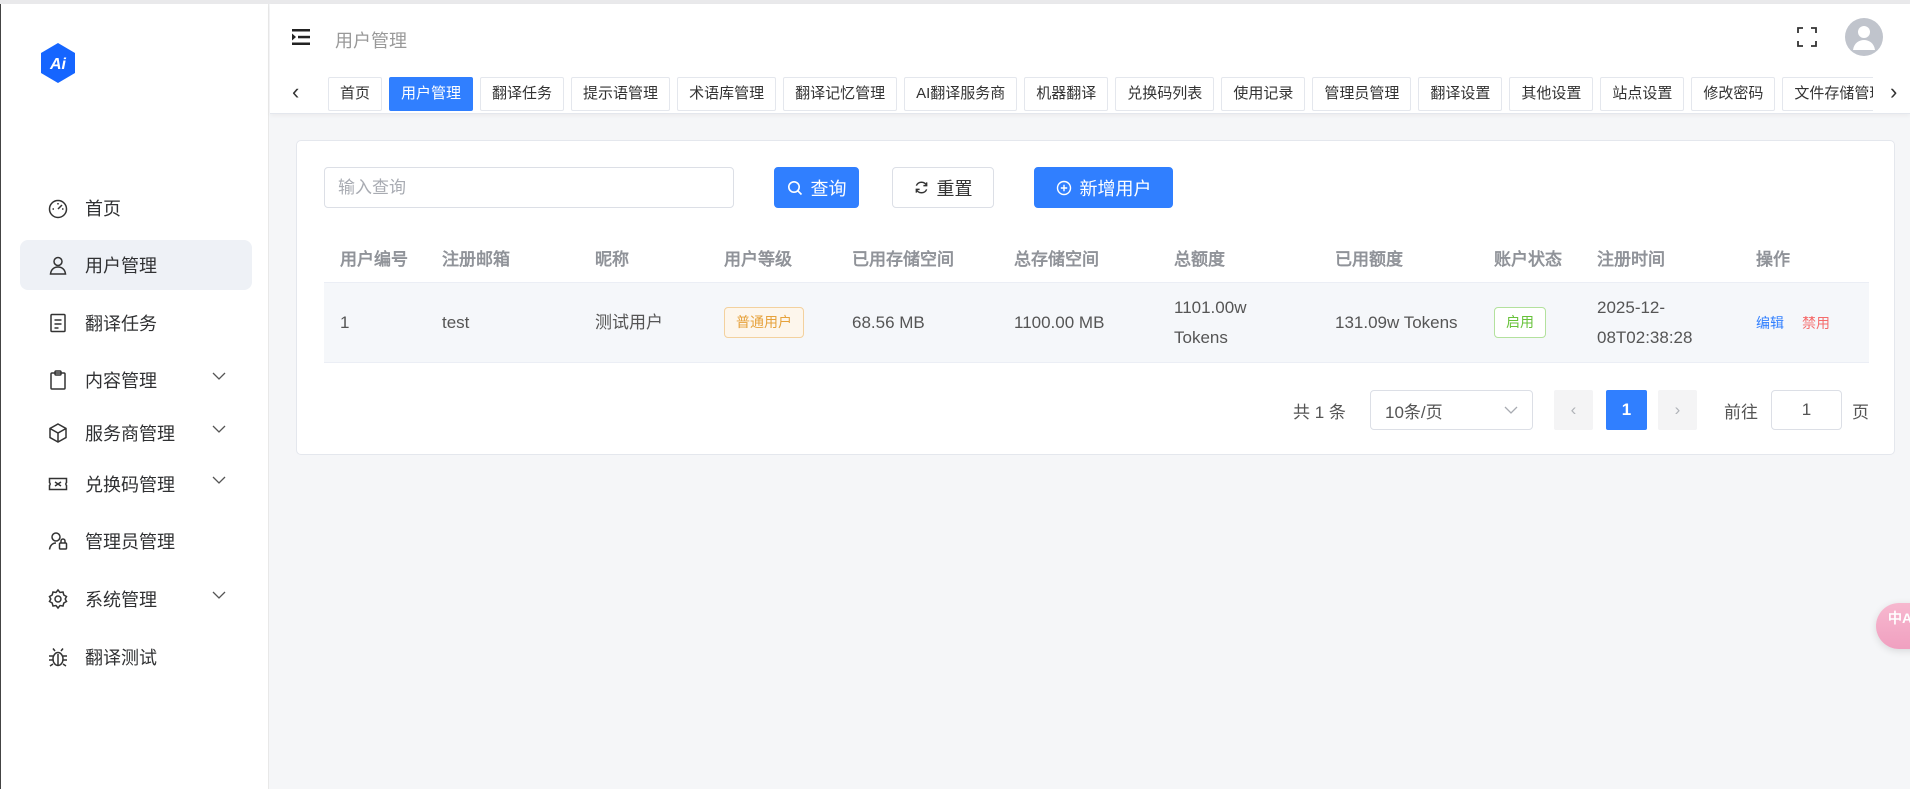  What do you see at coordinates (1210, 307) in the screenshot?
I see `cell-total-quota: 1101.00w` at bounding box center [1210, 307].